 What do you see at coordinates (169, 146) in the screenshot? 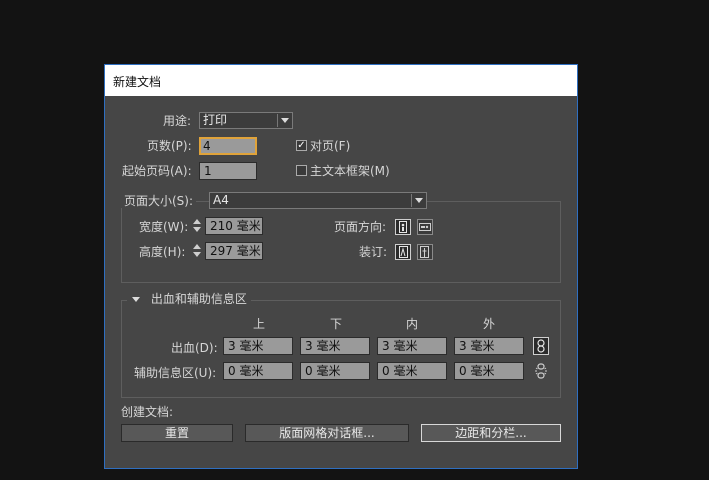
I see `pages-label: 页数(P):` at bounding box center [169, 146].